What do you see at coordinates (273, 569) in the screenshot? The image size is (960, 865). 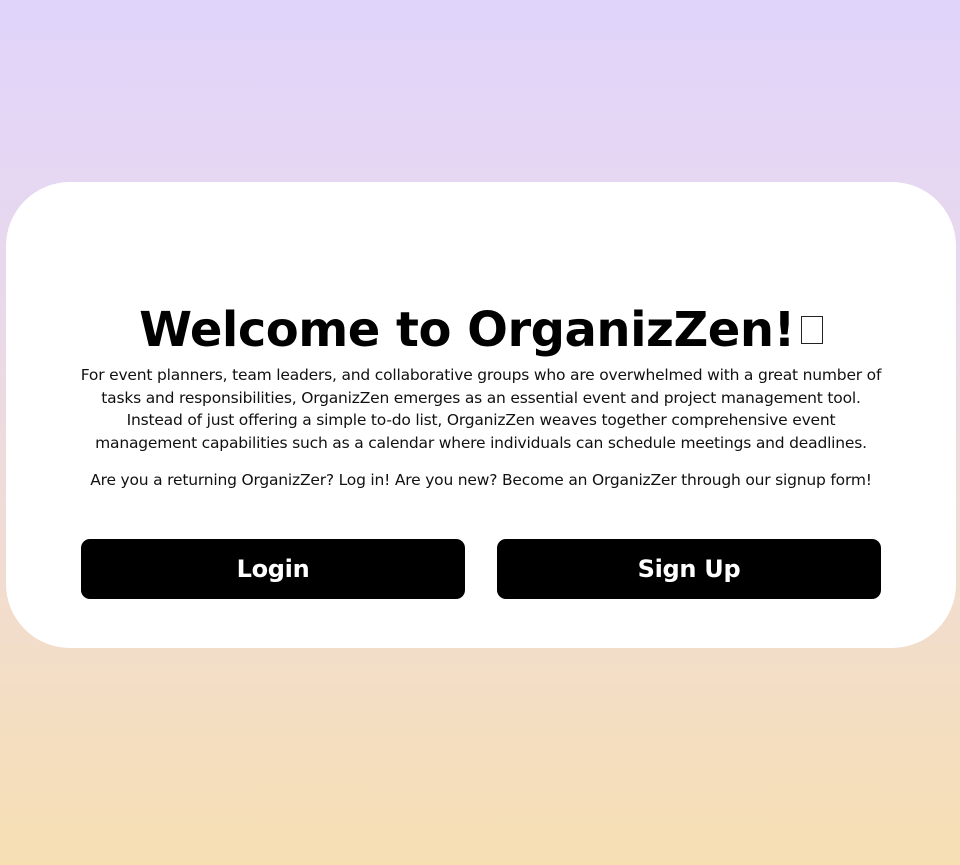 I see `login-button: Login` at bounding box center [273, 569].